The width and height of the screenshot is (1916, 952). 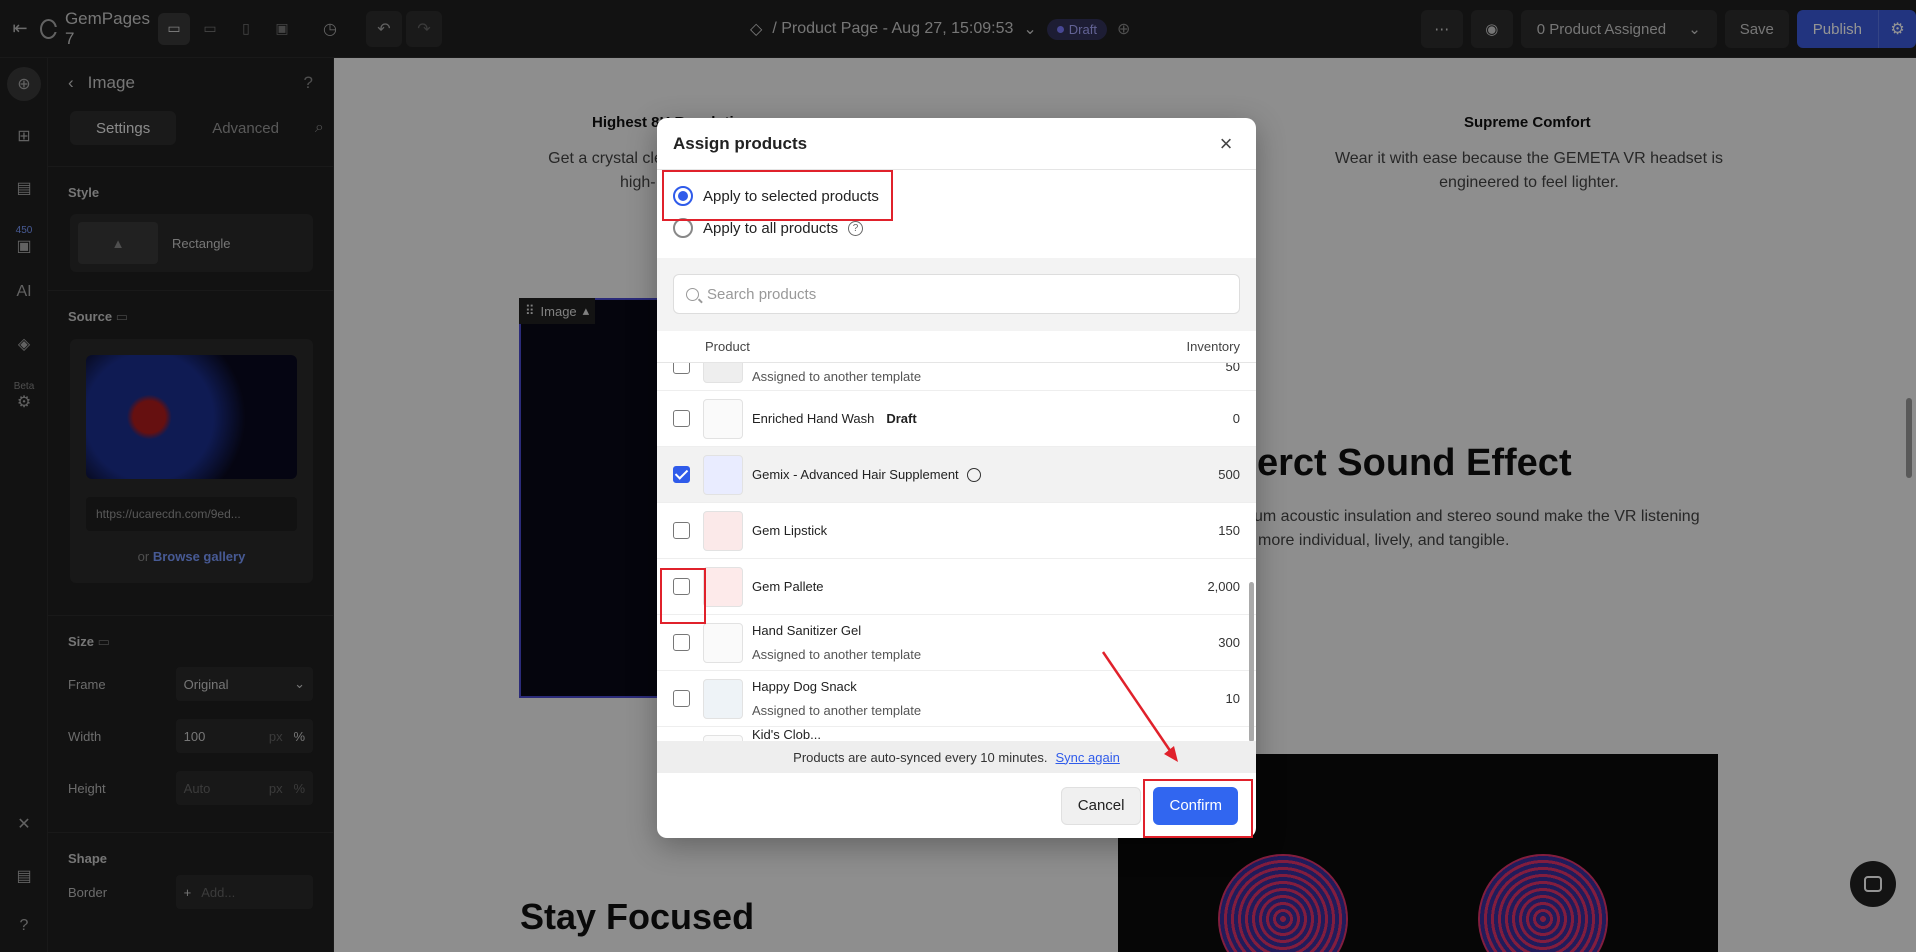 I want to click on close-icon: ×, so click(x=1226, y=144).